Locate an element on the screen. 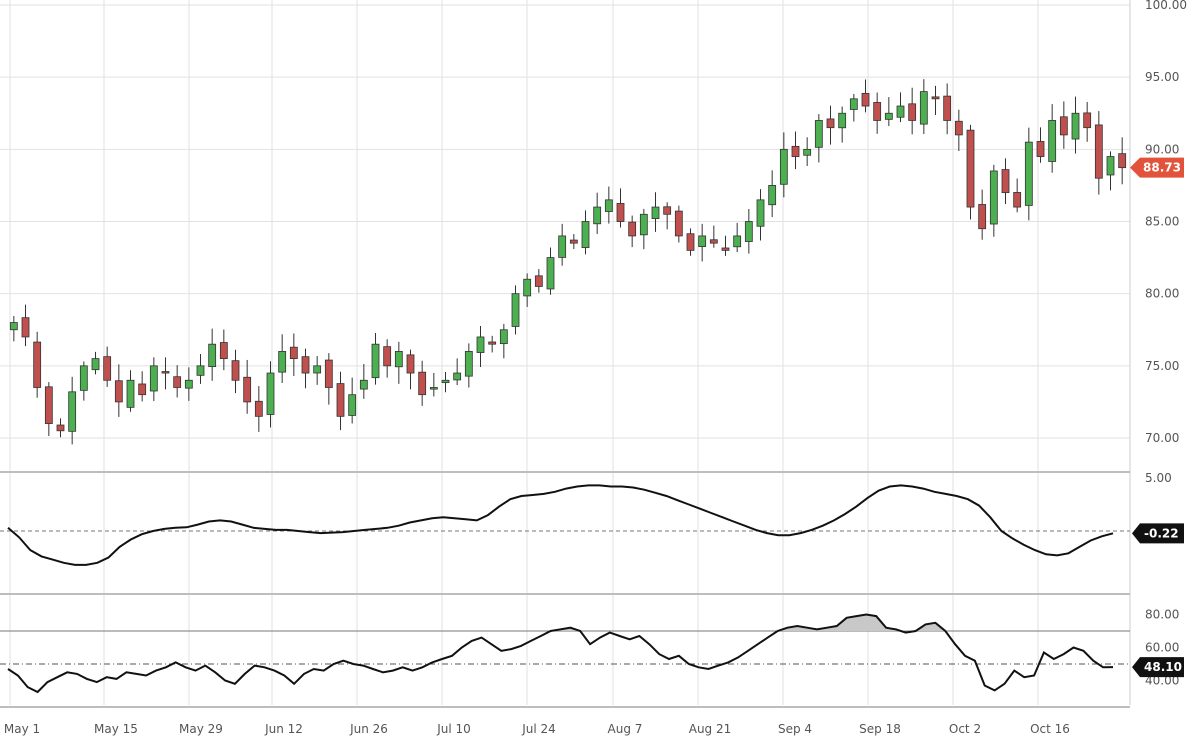 This screenshot has width=1200, height=749. last-price-label: 88.73 is located at coordinates (1162, 168).